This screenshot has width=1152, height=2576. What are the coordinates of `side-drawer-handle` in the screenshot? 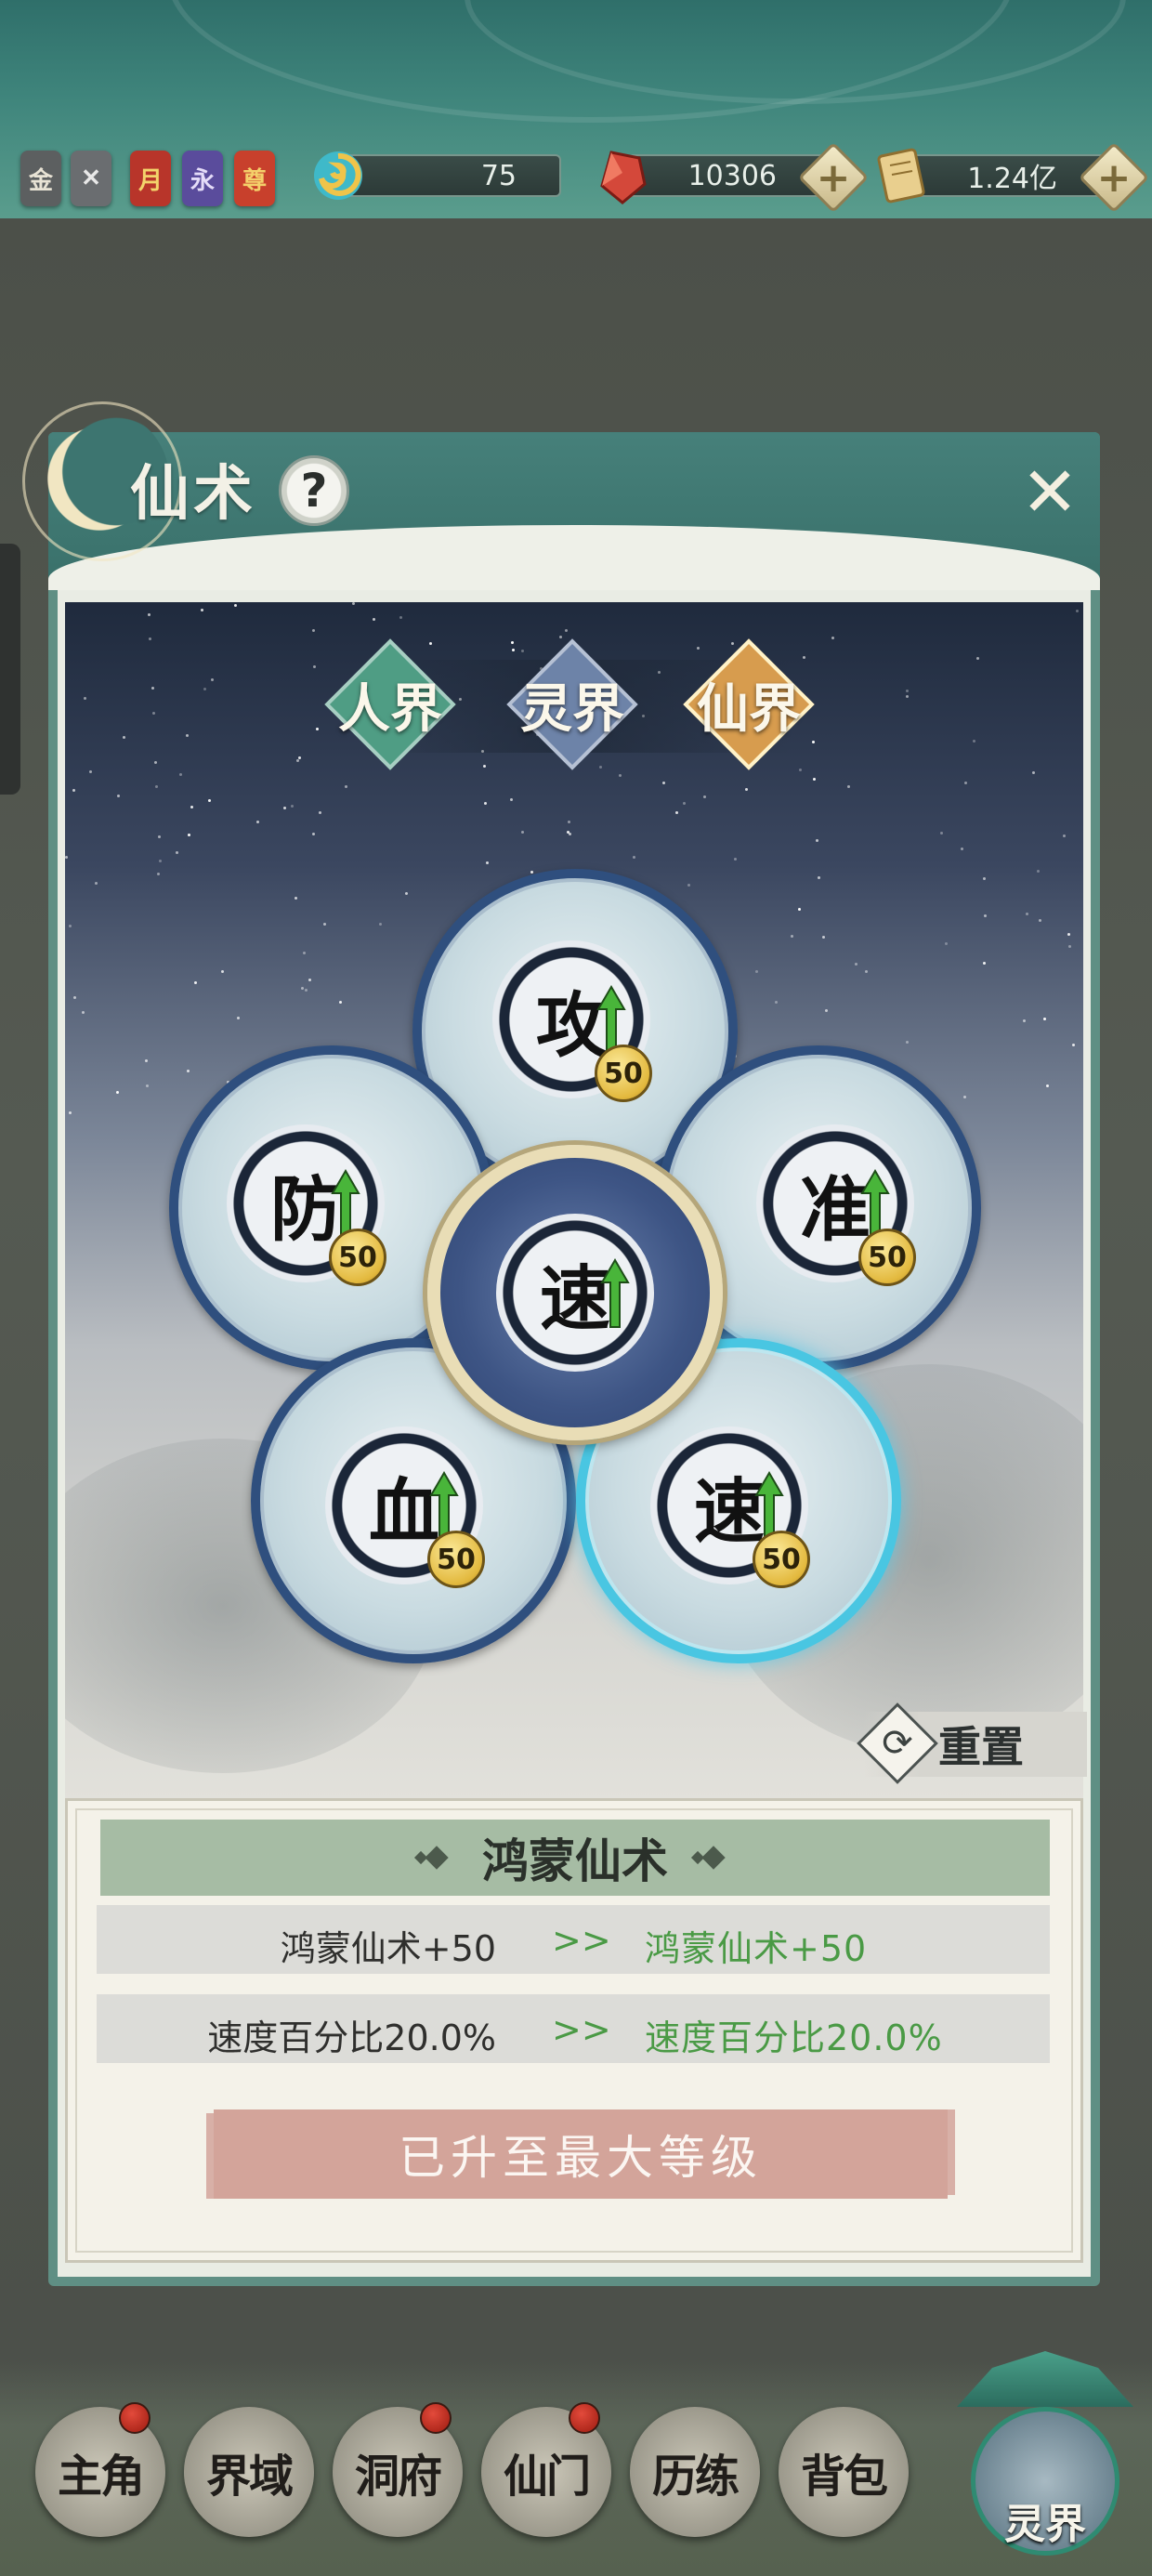 It's located at (10, 669).